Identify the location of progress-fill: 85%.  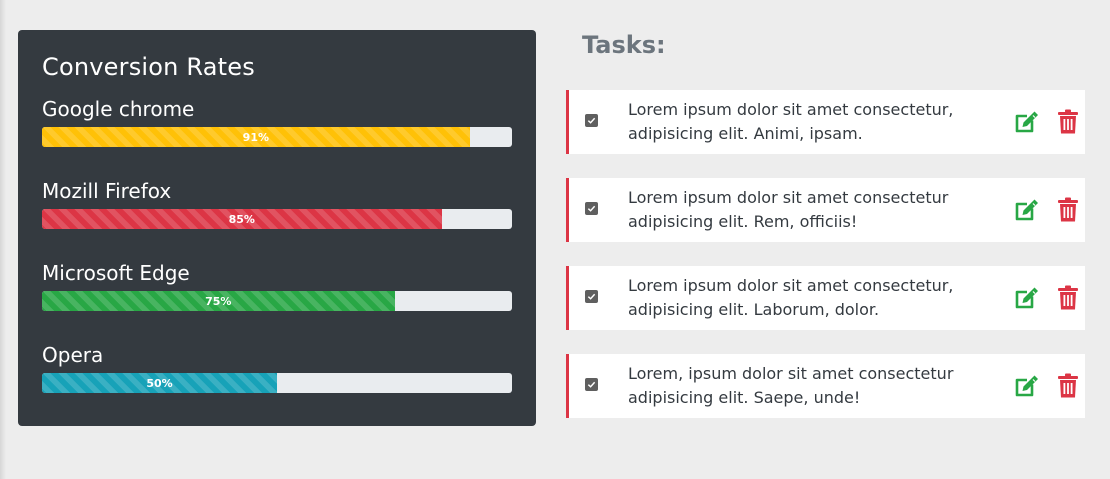
(242, 219).